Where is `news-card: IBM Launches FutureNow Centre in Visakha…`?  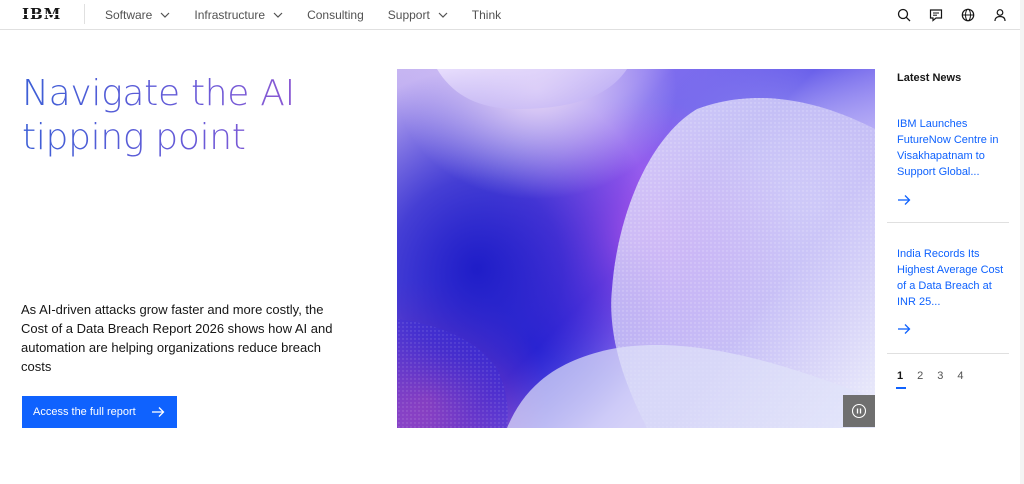 news-card: IBM Launches FutureNow Centre in Visakha… is located at coordinates (948, 169).